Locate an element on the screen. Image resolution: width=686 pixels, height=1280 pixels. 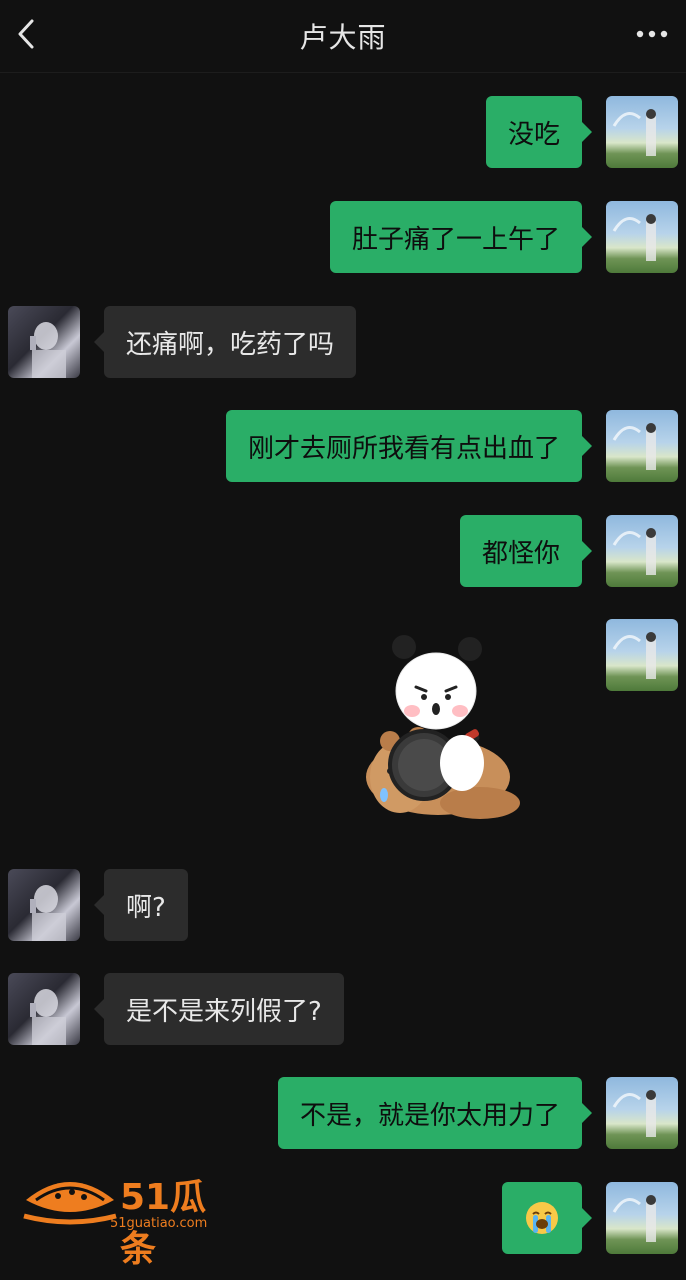
panda-hitting-bear-icon is located at coordinates (443, 727).